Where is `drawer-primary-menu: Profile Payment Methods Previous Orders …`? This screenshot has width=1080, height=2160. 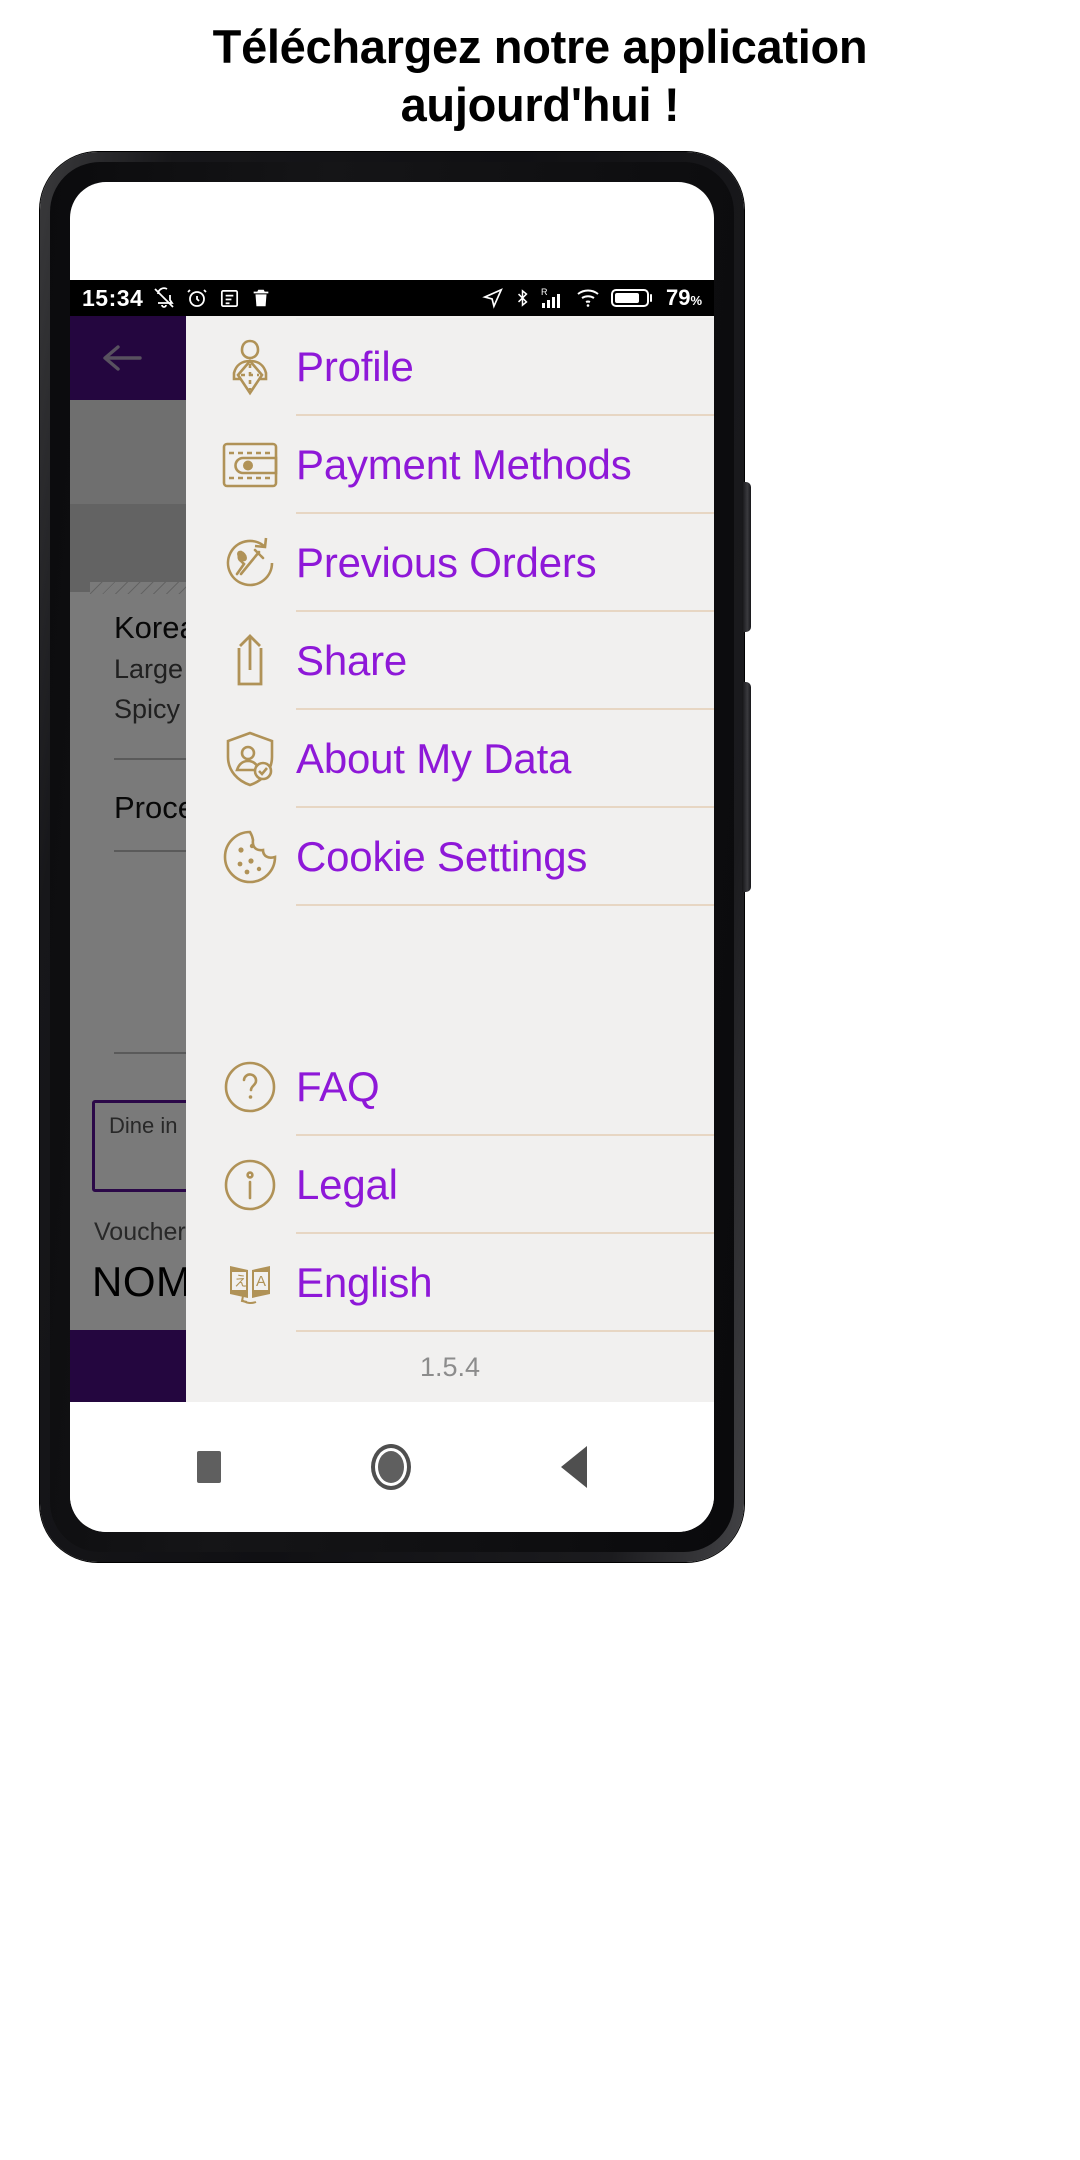 drawer-primary-menu: Profile Payment Methods Previous Orders … is located at coordinates (450, 611).